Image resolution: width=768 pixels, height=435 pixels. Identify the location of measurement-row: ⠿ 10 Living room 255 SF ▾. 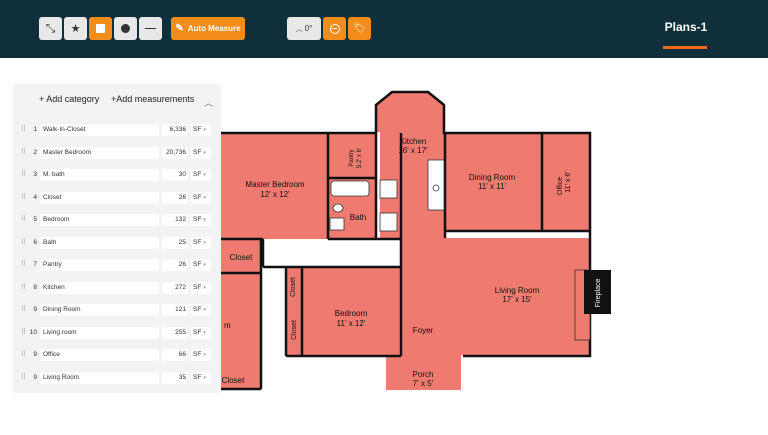
(117, 333).